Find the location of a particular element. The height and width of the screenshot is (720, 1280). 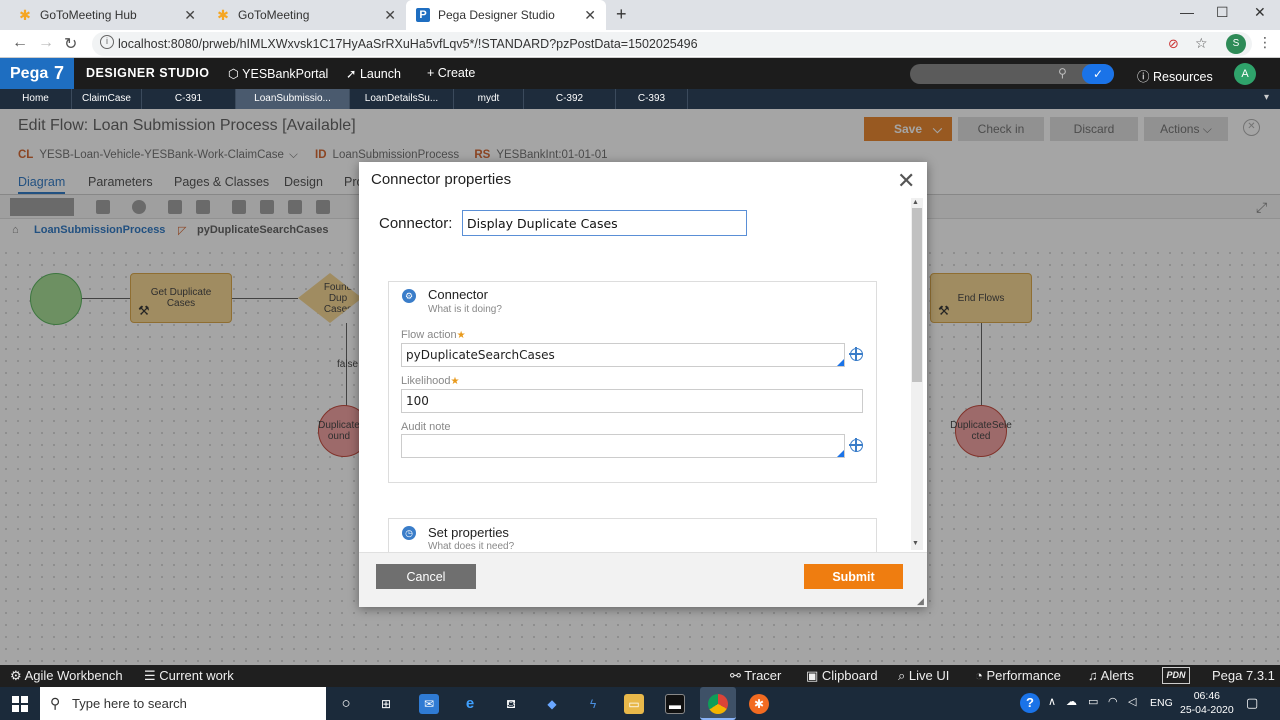

scroll-up-icon: ▲ is located at coordinates (915, 202).